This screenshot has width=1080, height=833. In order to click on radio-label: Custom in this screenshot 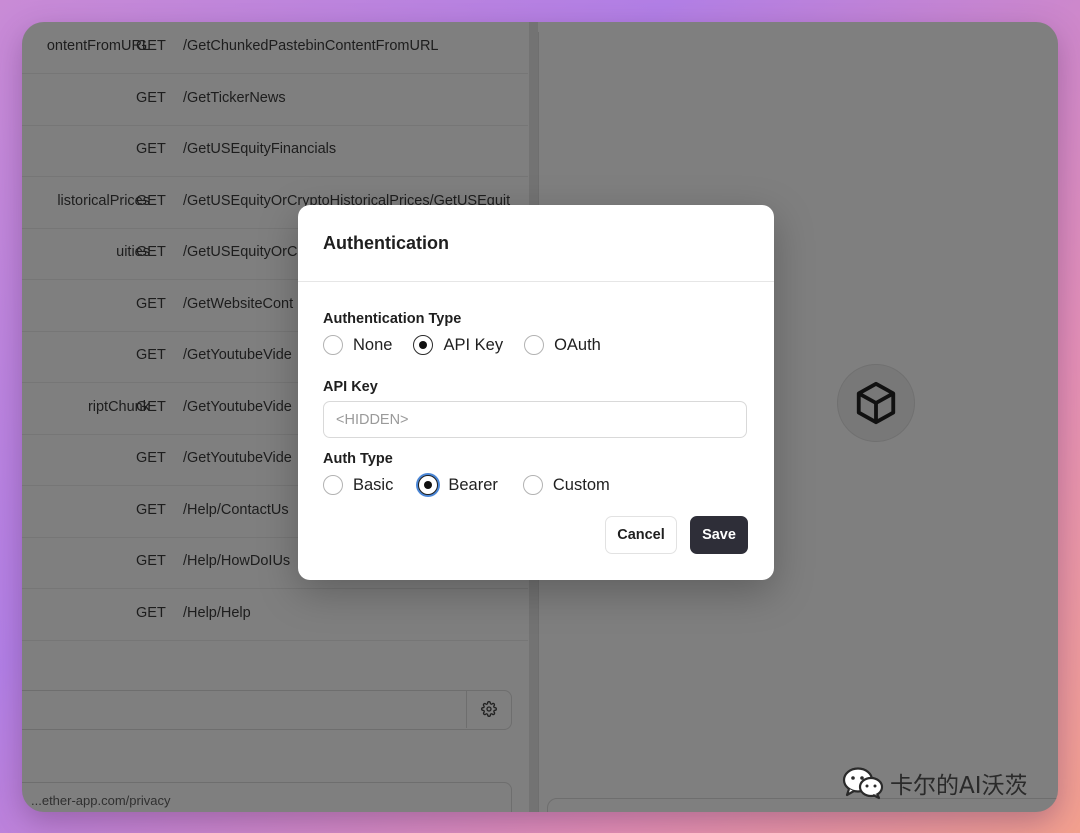, I will do `click(581, 484)`.